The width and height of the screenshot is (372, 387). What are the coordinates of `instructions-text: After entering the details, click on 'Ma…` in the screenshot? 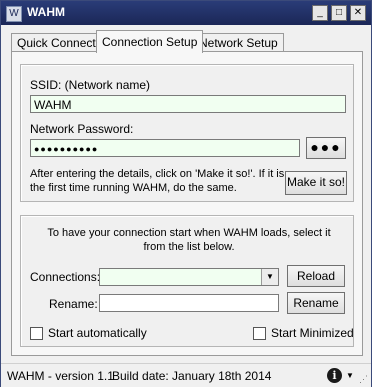 It's located at (157, 181).